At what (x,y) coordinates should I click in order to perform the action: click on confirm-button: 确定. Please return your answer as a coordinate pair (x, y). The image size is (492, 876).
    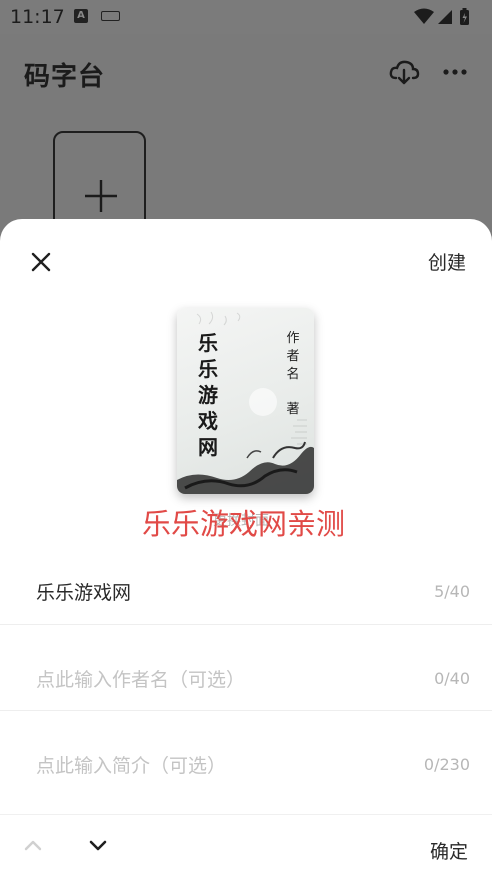
    Looking at the image, I should click on (449, 850).